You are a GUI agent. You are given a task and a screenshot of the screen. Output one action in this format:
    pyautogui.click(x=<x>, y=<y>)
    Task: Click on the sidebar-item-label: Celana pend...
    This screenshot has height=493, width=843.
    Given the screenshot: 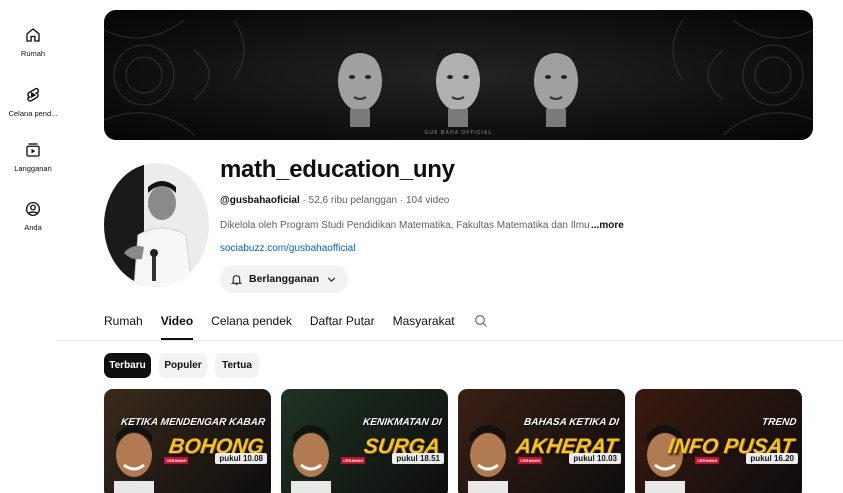 What is the action you would take?
    pyautogui.click(x=33, y=113)
    